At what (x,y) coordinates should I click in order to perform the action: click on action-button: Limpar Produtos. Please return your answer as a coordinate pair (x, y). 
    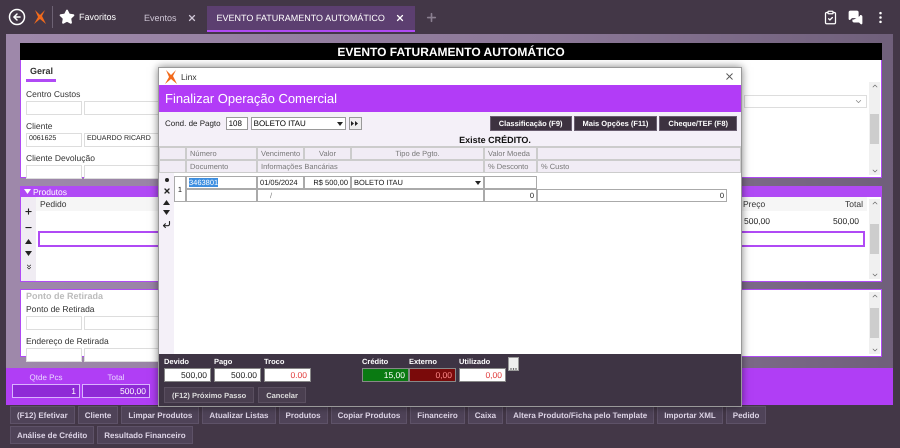
    Looking at the image, I should click on (160, 415).